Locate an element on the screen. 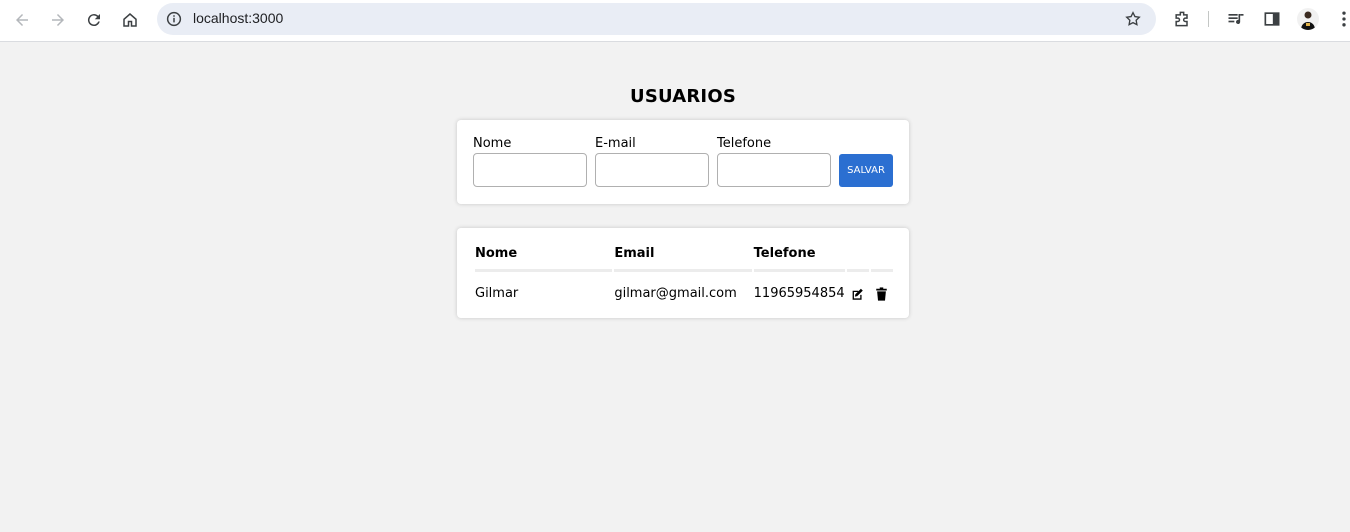  profile-avatar is located at coordinates (1308, 19).